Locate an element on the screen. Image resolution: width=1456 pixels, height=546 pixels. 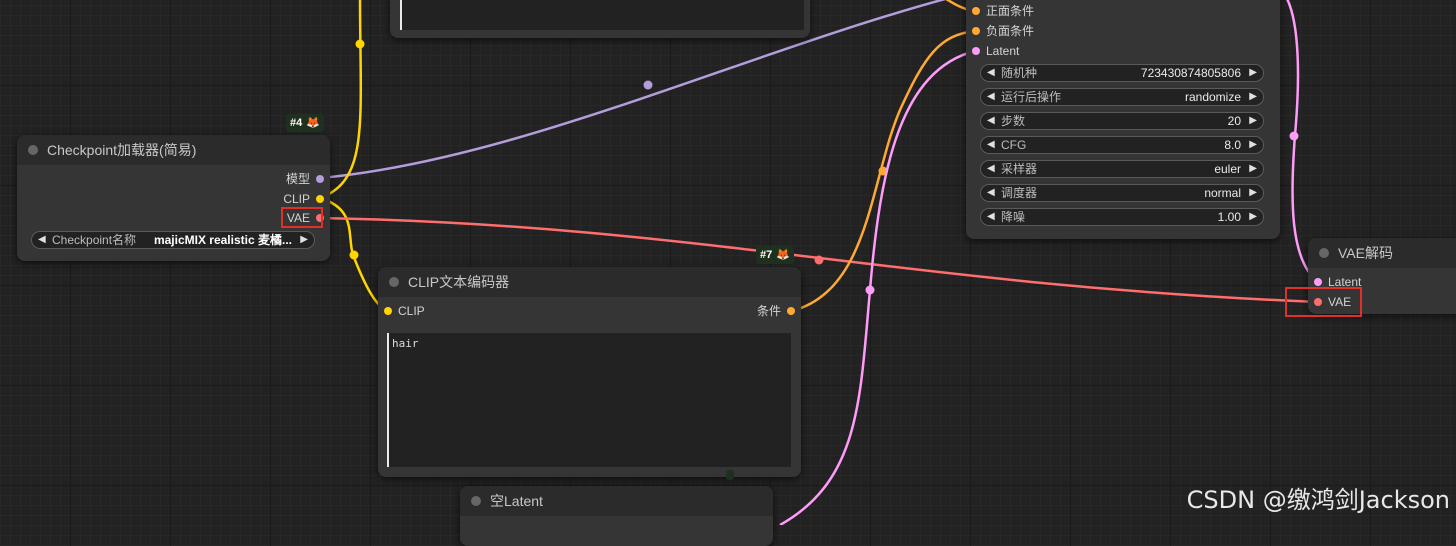
checkpoint-node-title: Checkpoint加载器(简易) is located at coordinates (173, 150).